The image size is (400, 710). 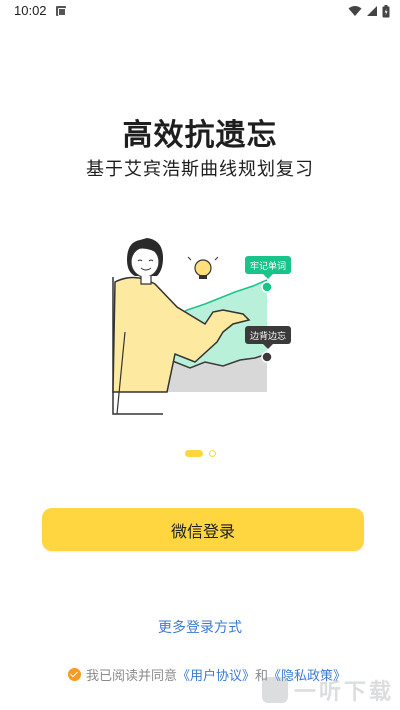 What do you see at coordinates (343, 692) in the screenshot?
I see `watermark-text: 一听下载` at bounding box center [343, 692].